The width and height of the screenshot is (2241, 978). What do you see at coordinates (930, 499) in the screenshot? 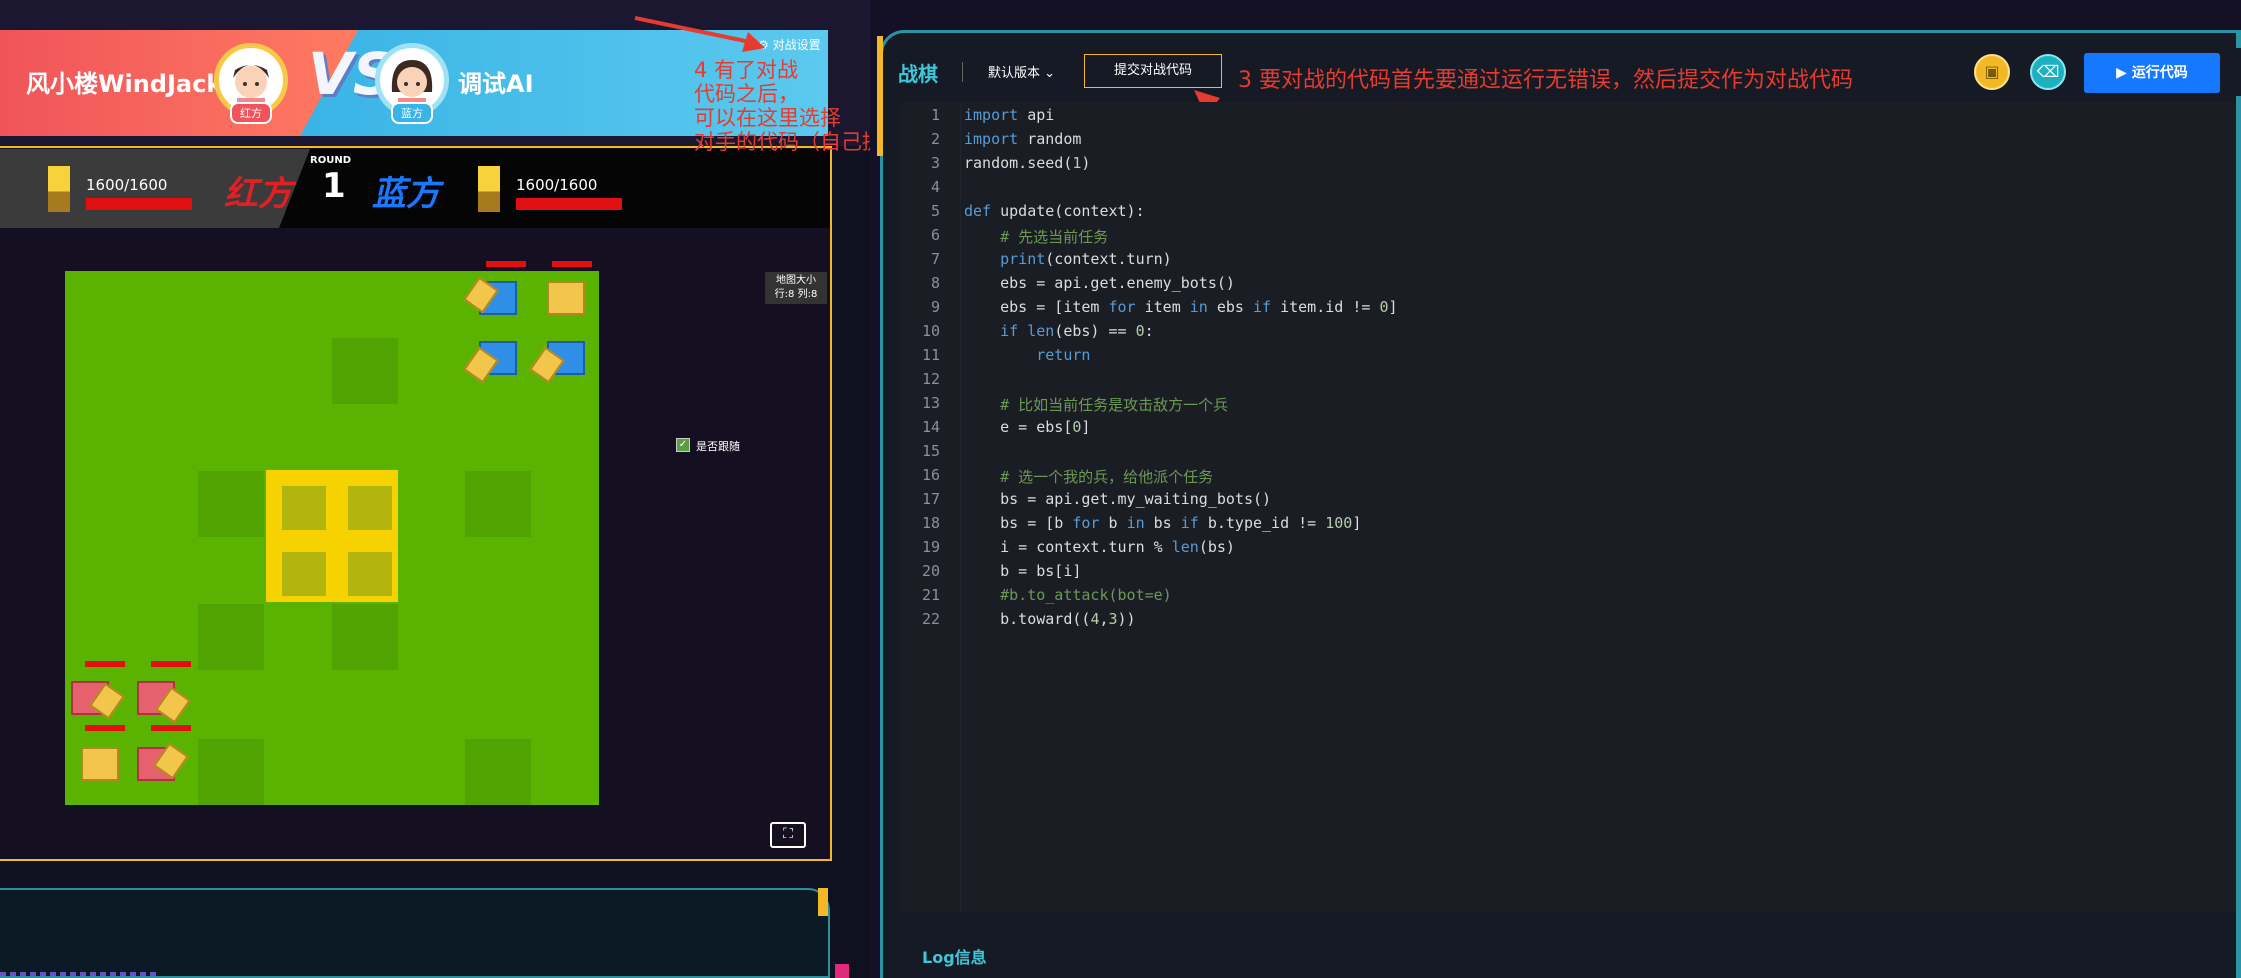
I see `line-number: 17` at bounding box center [930, 499].